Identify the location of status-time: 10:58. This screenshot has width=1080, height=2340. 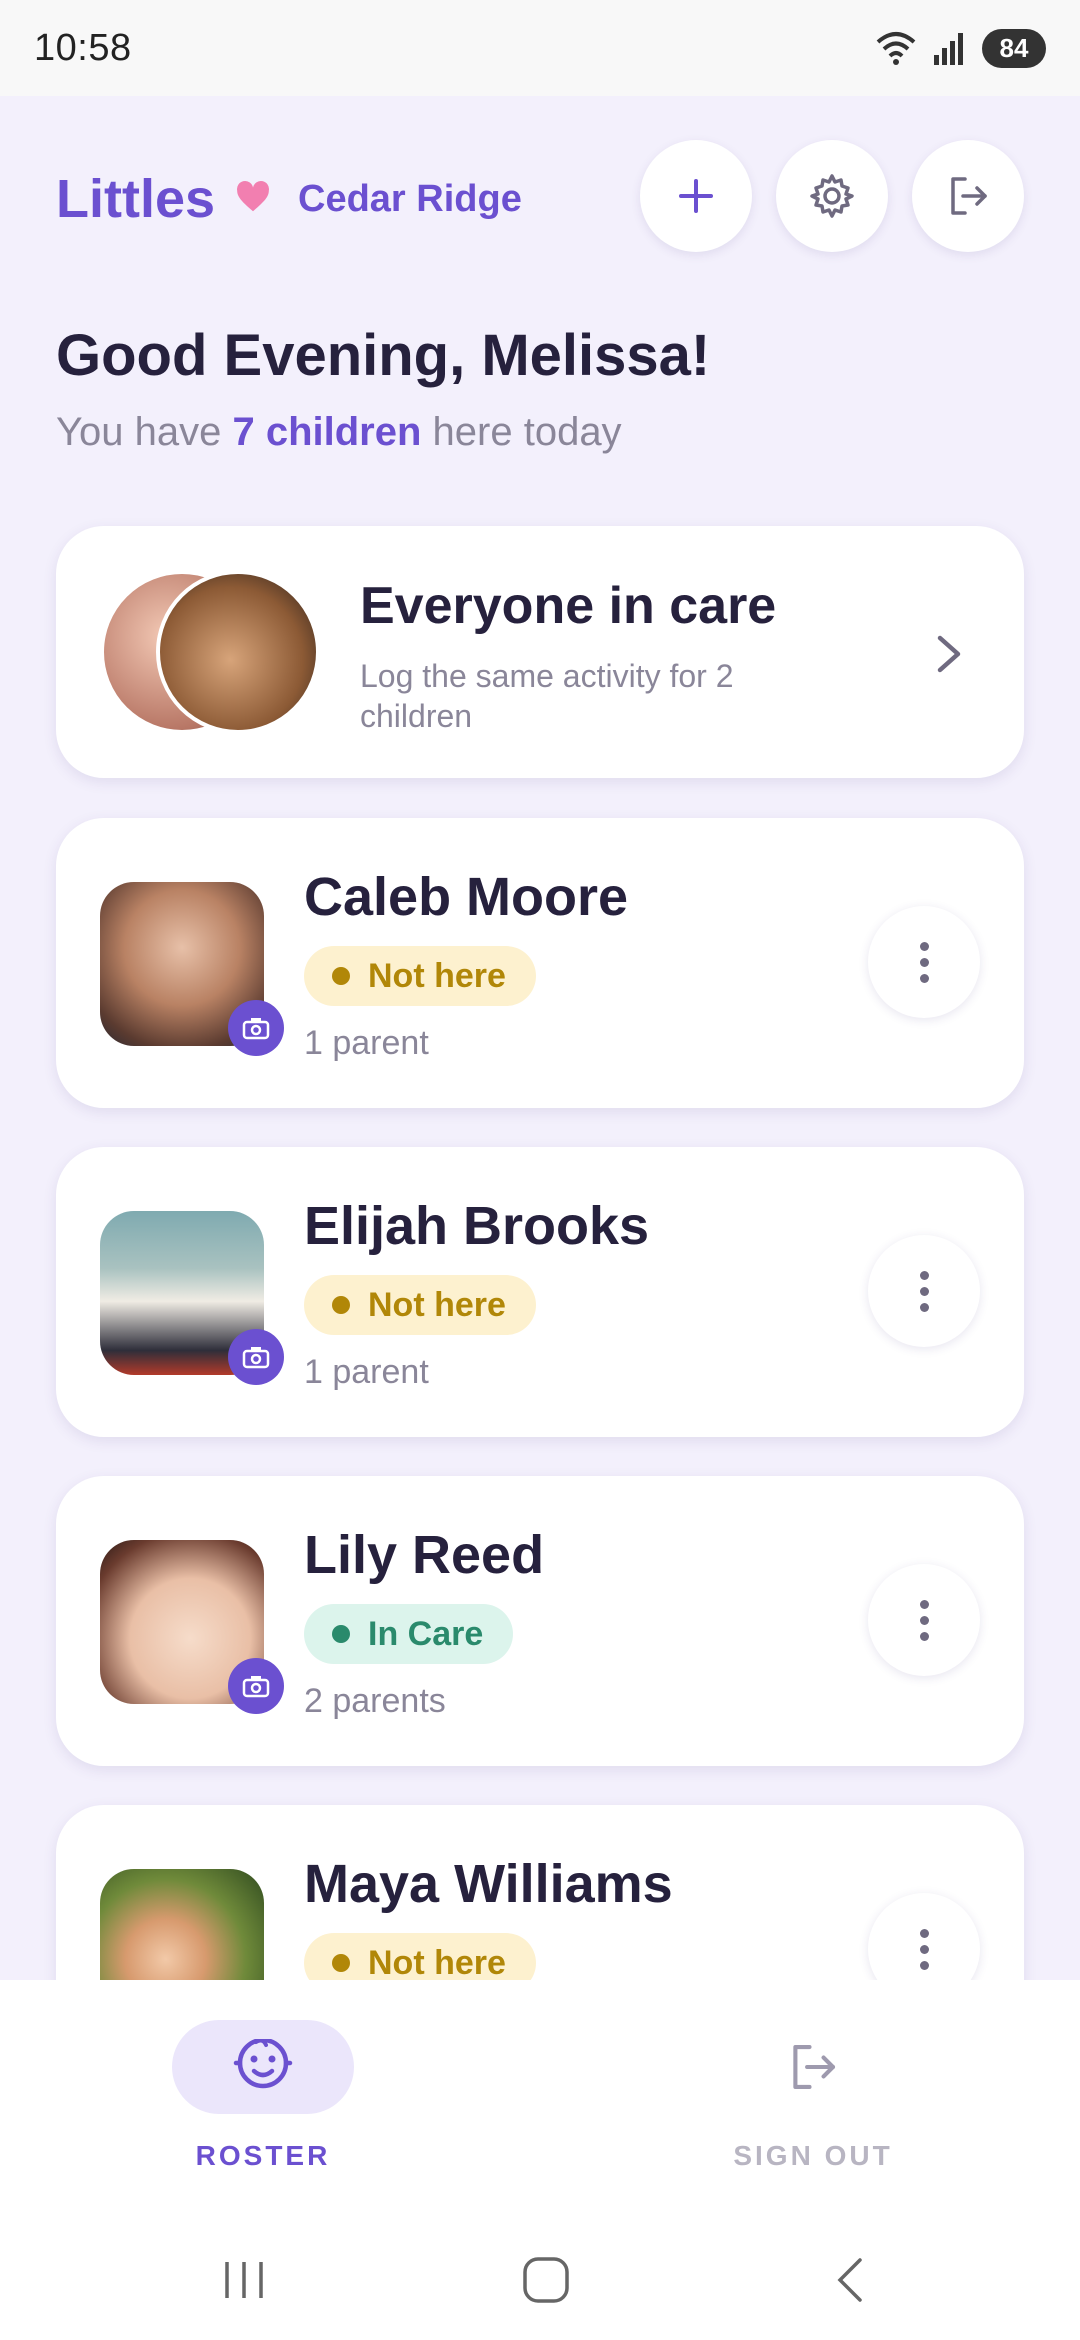
(83, 47).